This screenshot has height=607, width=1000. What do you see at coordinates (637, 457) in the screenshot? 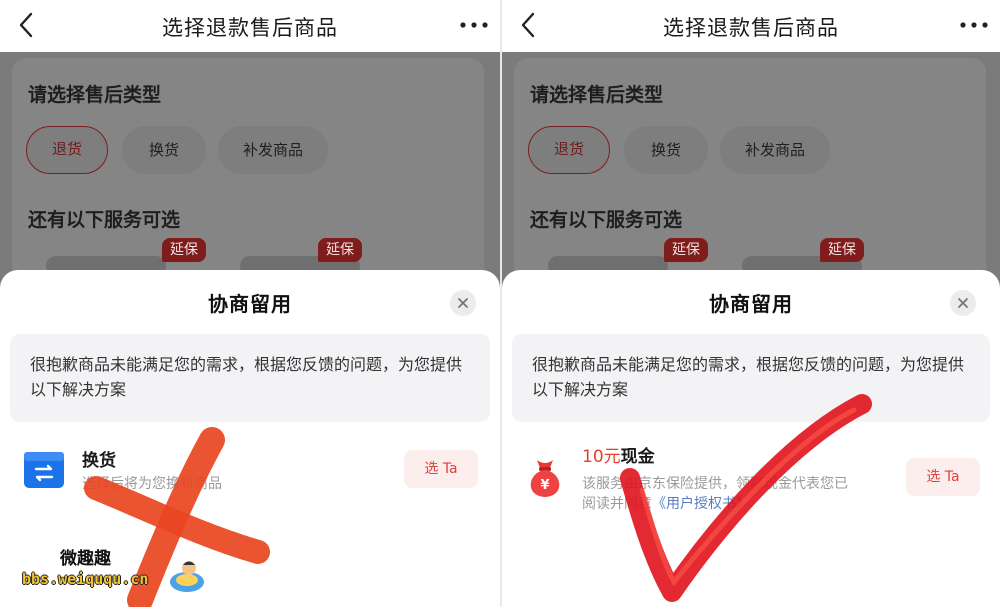
I see `cash-label: 现金` at bounding box center [637, 457].